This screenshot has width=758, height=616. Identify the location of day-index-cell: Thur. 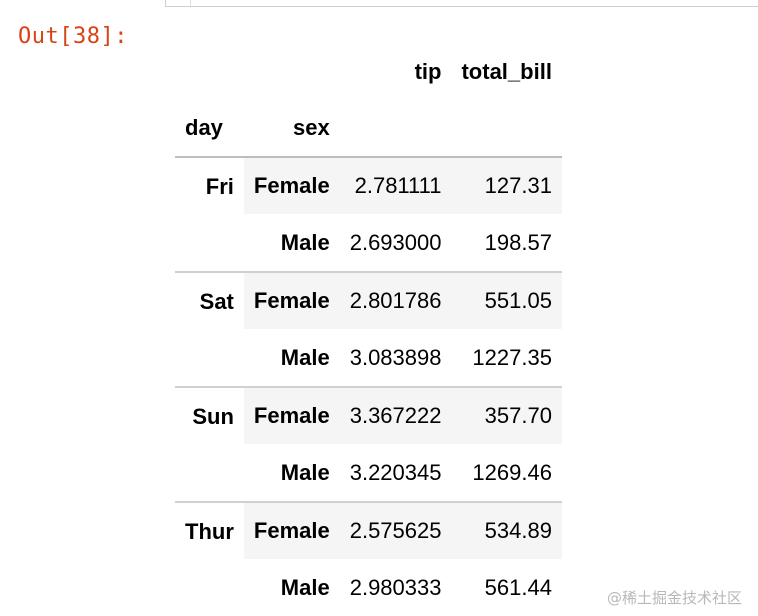
(209, 558).